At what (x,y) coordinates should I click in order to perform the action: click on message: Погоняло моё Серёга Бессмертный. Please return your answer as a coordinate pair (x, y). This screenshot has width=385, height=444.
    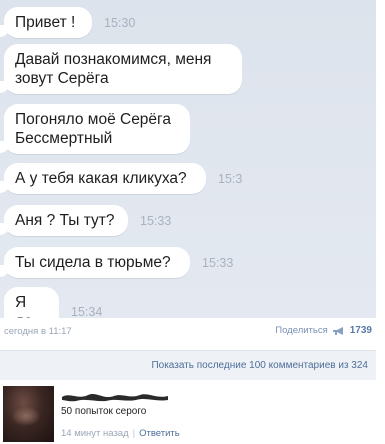
    Looking at the image, I should click on (95, 129).